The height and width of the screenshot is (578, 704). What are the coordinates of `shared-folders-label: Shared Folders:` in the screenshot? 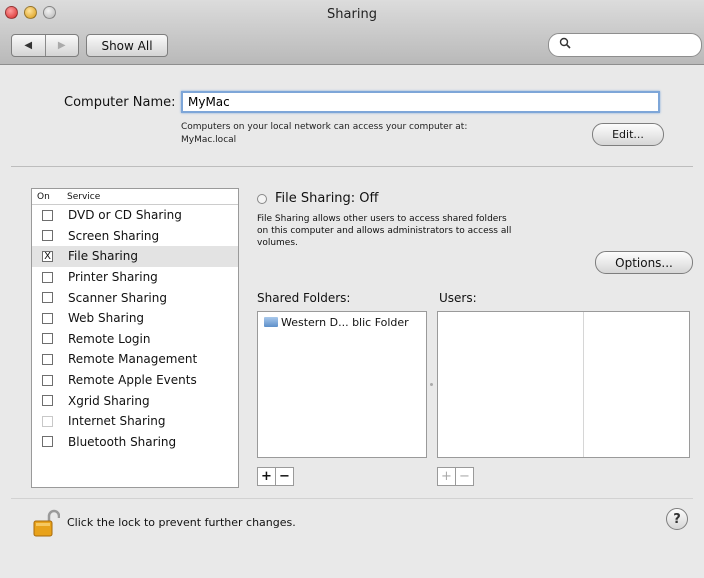 It's located at (304, 298).